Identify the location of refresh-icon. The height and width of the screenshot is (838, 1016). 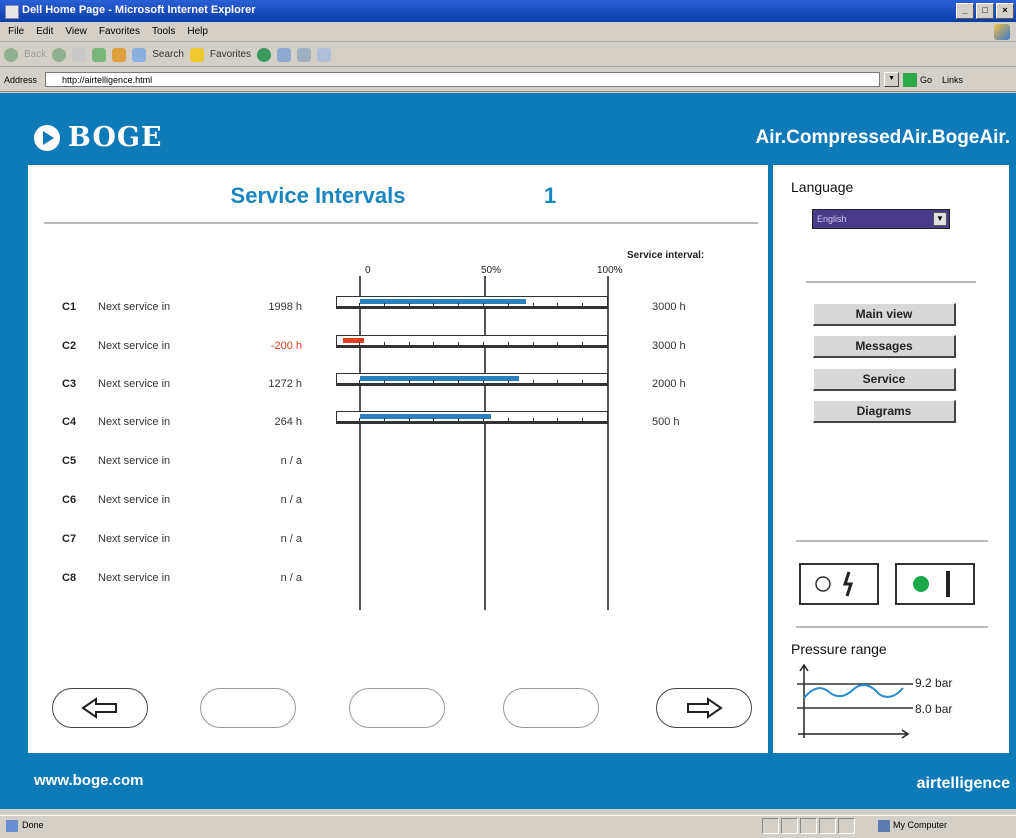
(99, 54).